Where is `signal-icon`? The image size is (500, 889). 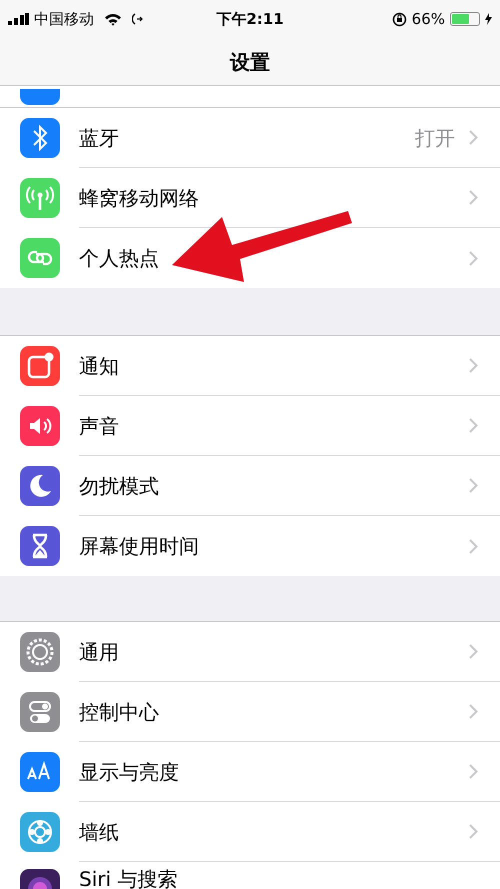 signal-icon is located at coordinates (19, 19).